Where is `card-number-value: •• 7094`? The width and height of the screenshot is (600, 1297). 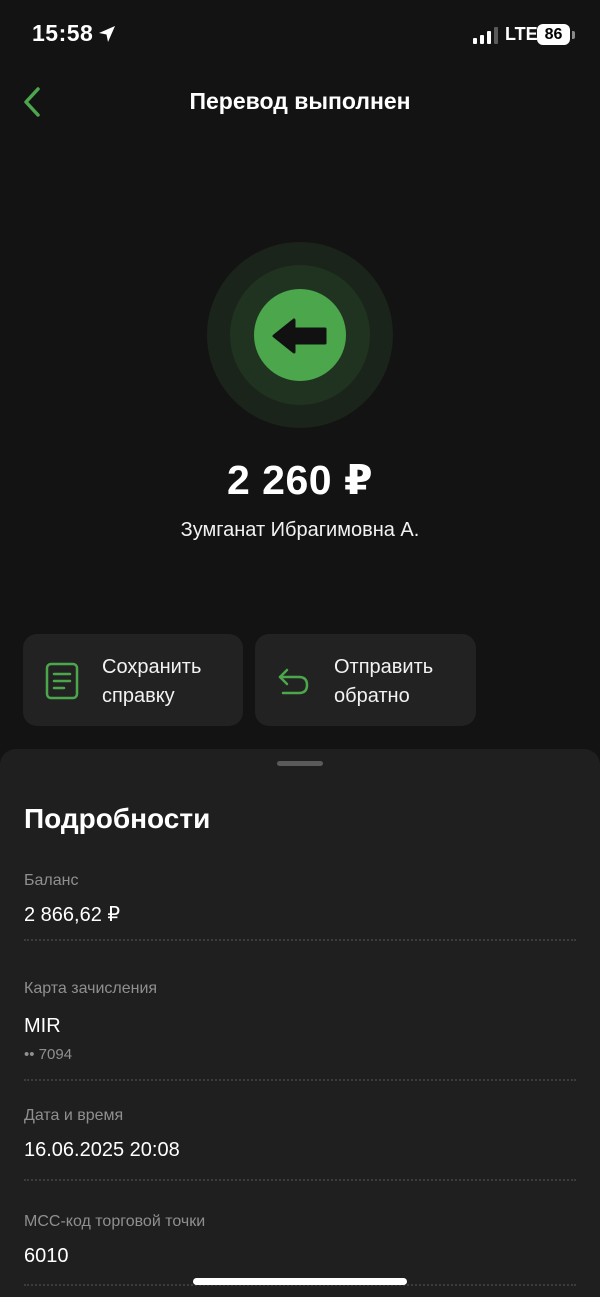
card-number-value: •• 7094 is located at coordinates (48, 1054).